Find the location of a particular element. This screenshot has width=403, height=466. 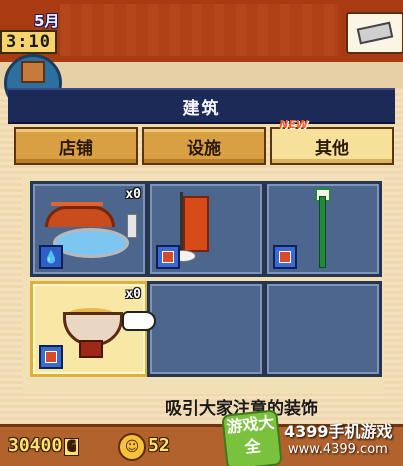

popularity-points: 52 is located at coordinates (159, 445).